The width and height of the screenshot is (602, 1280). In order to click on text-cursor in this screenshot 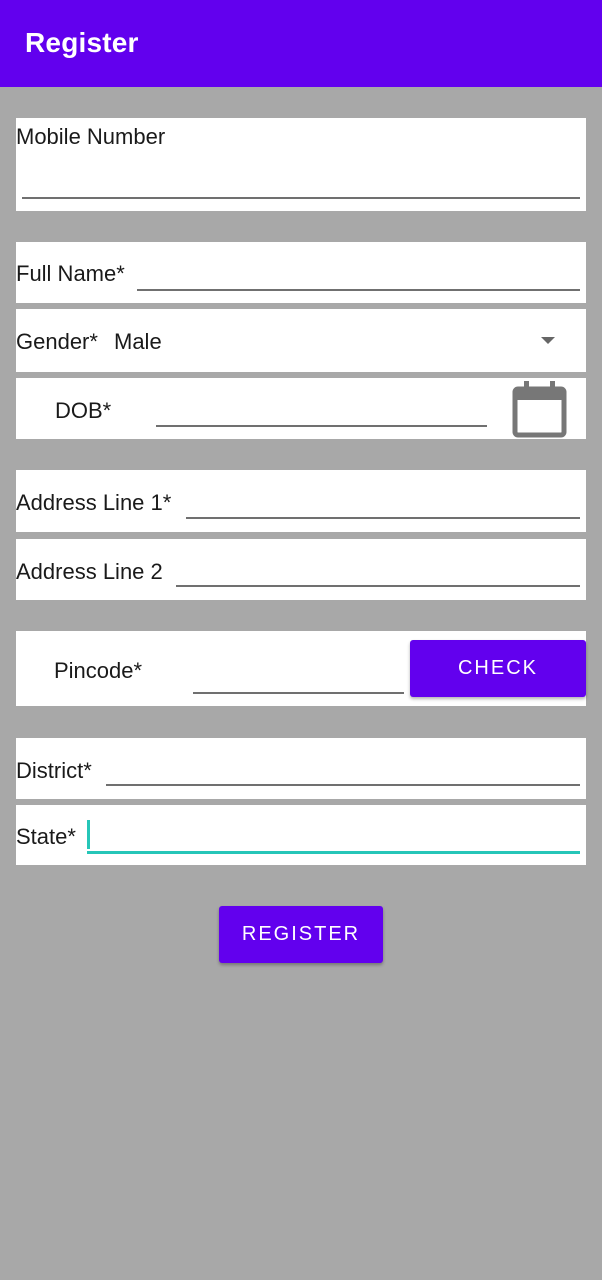, I will do `click(88, 834)`.